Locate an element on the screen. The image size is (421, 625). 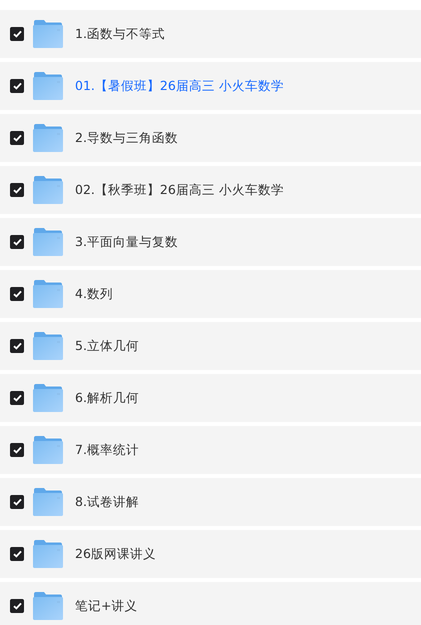
folder-row: 26版网课讲义 is located at coordinates (210, 554).